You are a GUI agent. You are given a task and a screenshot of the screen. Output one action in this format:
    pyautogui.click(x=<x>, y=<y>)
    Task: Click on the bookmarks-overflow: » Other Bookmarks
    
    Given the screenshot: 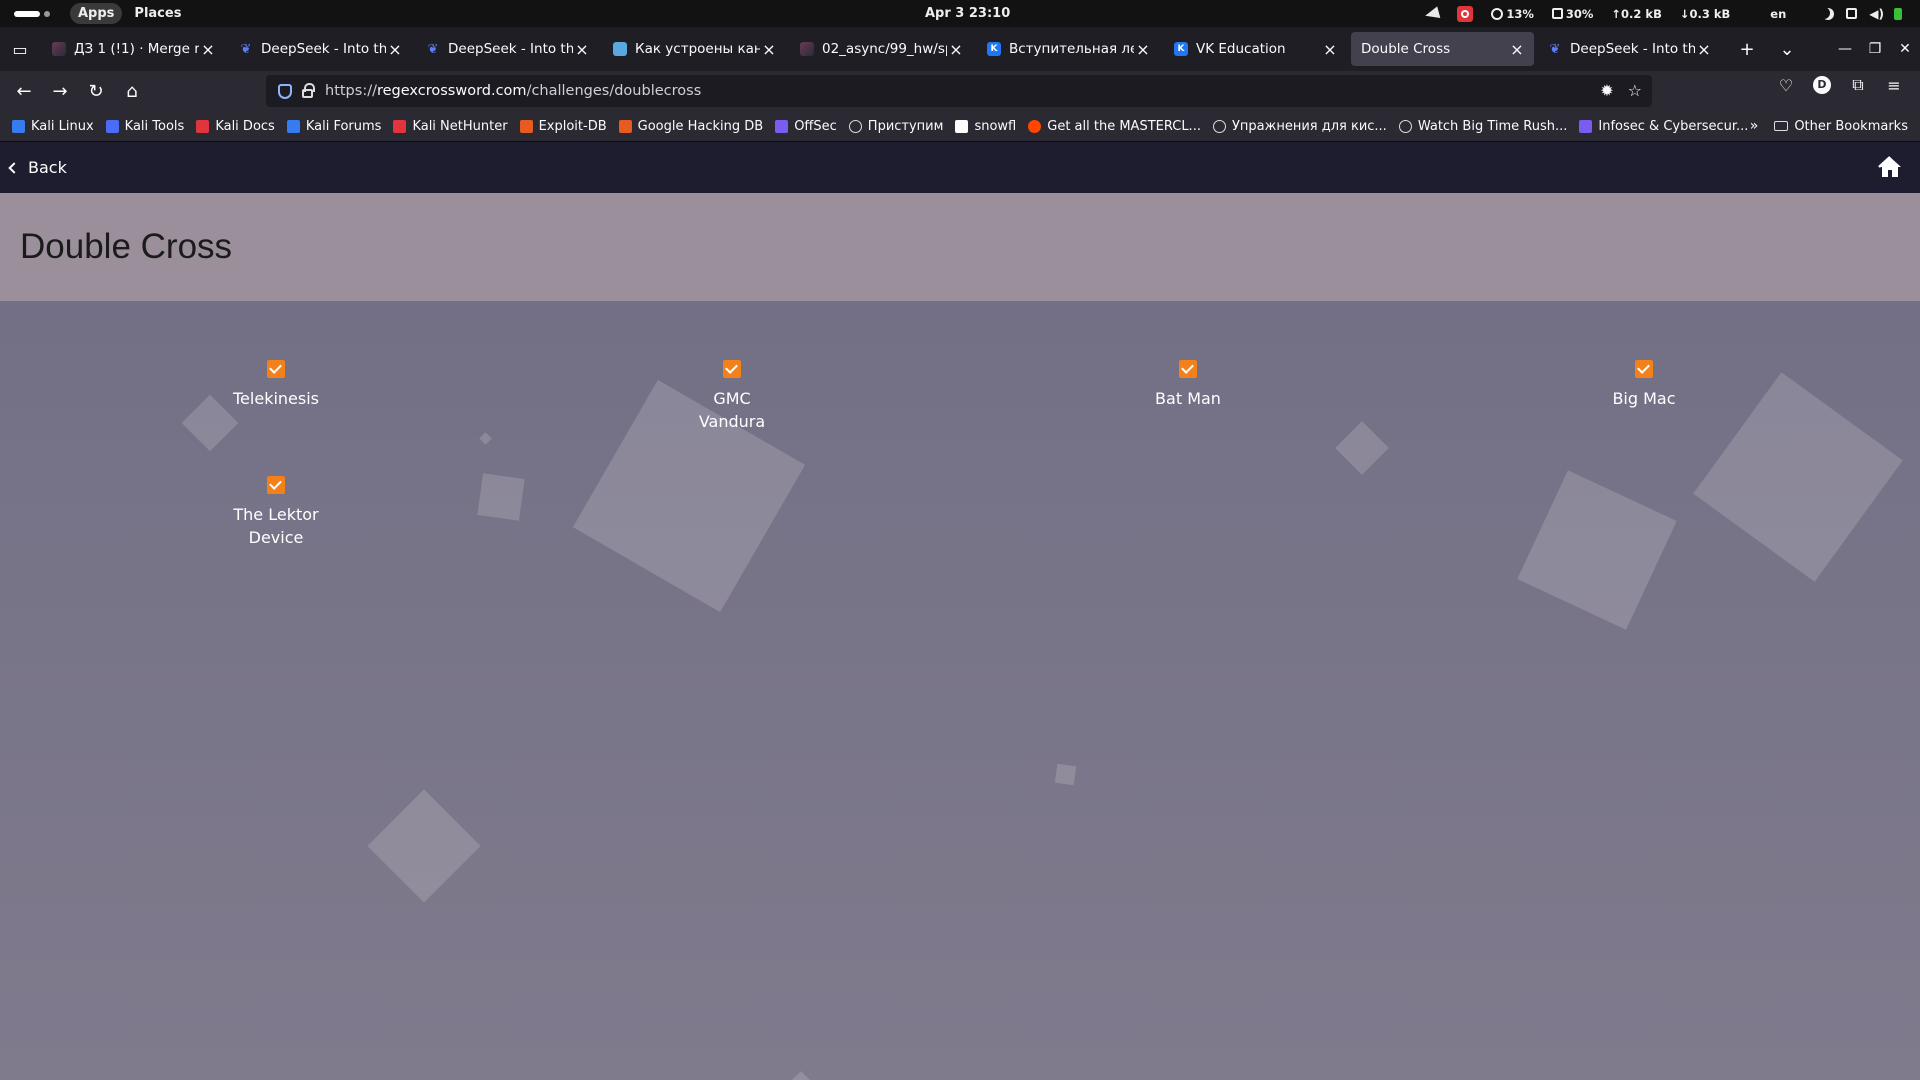 What is the action you would take?
    pyautogui.click(x=1829, y=126)
    